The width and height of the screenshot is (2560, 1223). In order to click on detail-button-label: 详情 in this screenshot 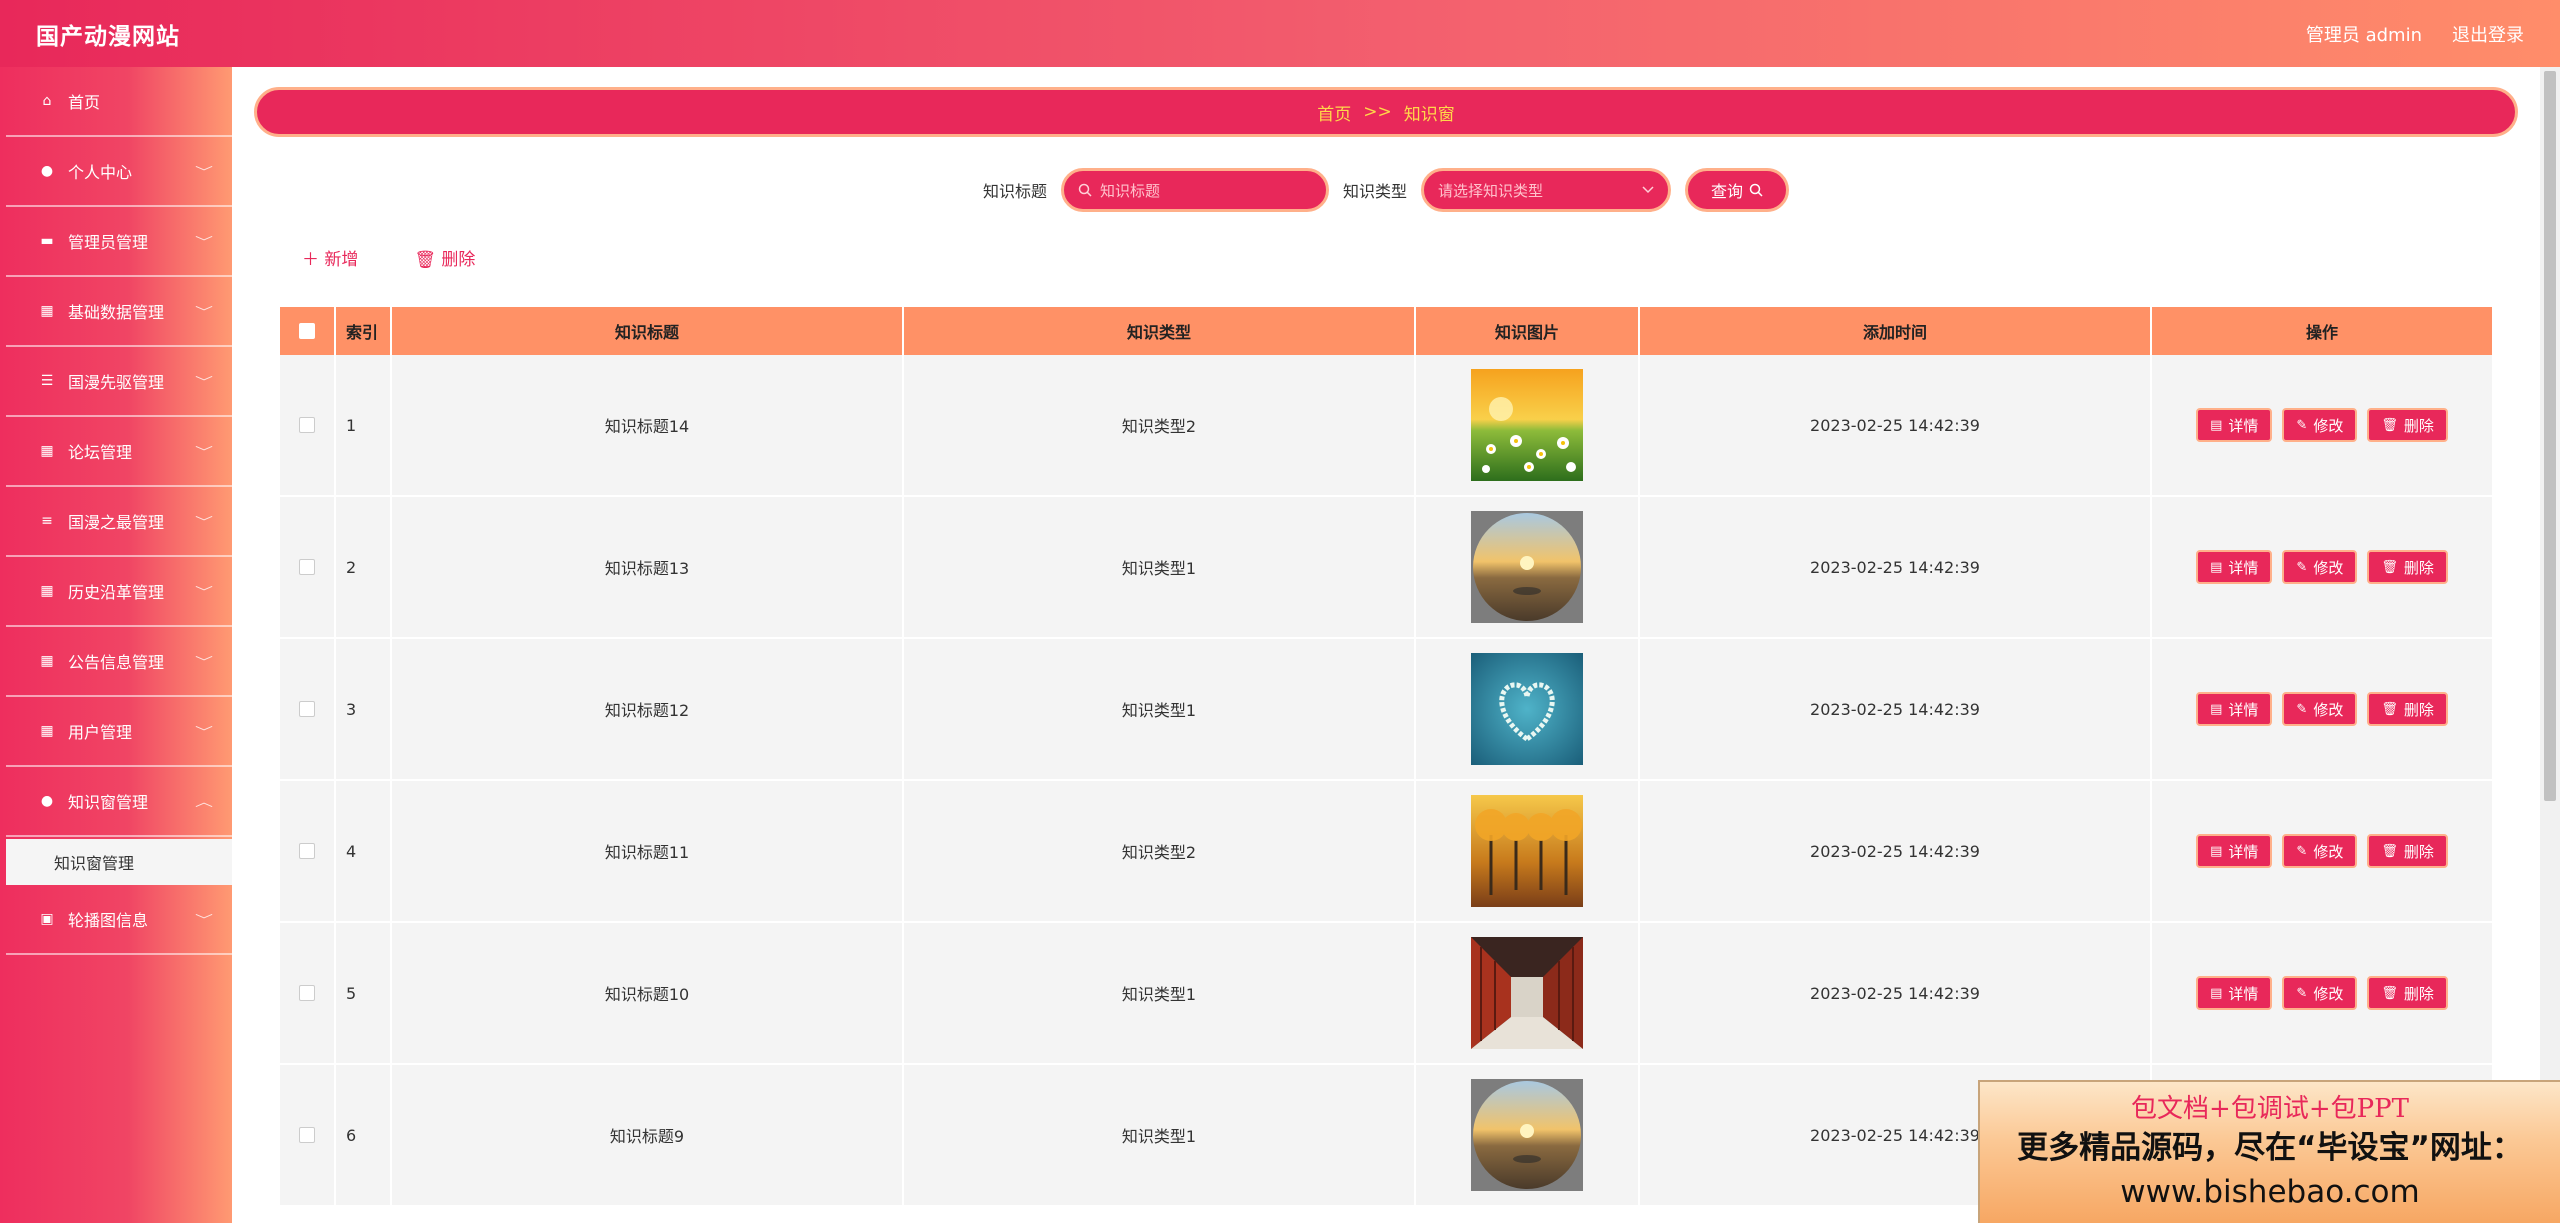, I will do `click(2243, 425)`.